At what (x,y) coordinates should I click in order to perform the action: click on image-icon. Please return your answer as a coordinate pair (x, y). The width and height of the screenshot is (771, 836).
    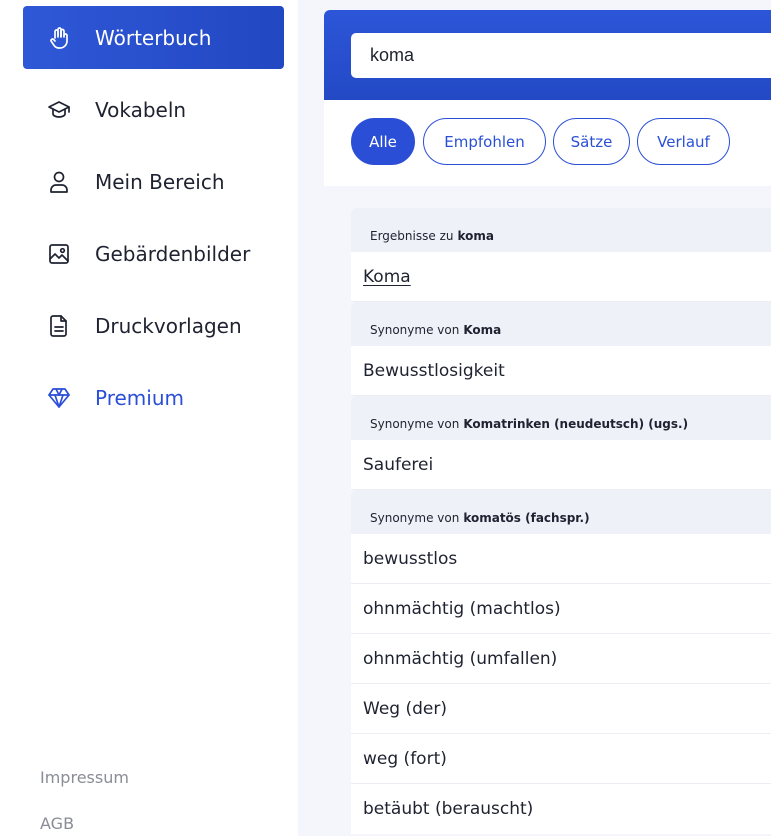
    Looking at the image, I should click on (59, 254).